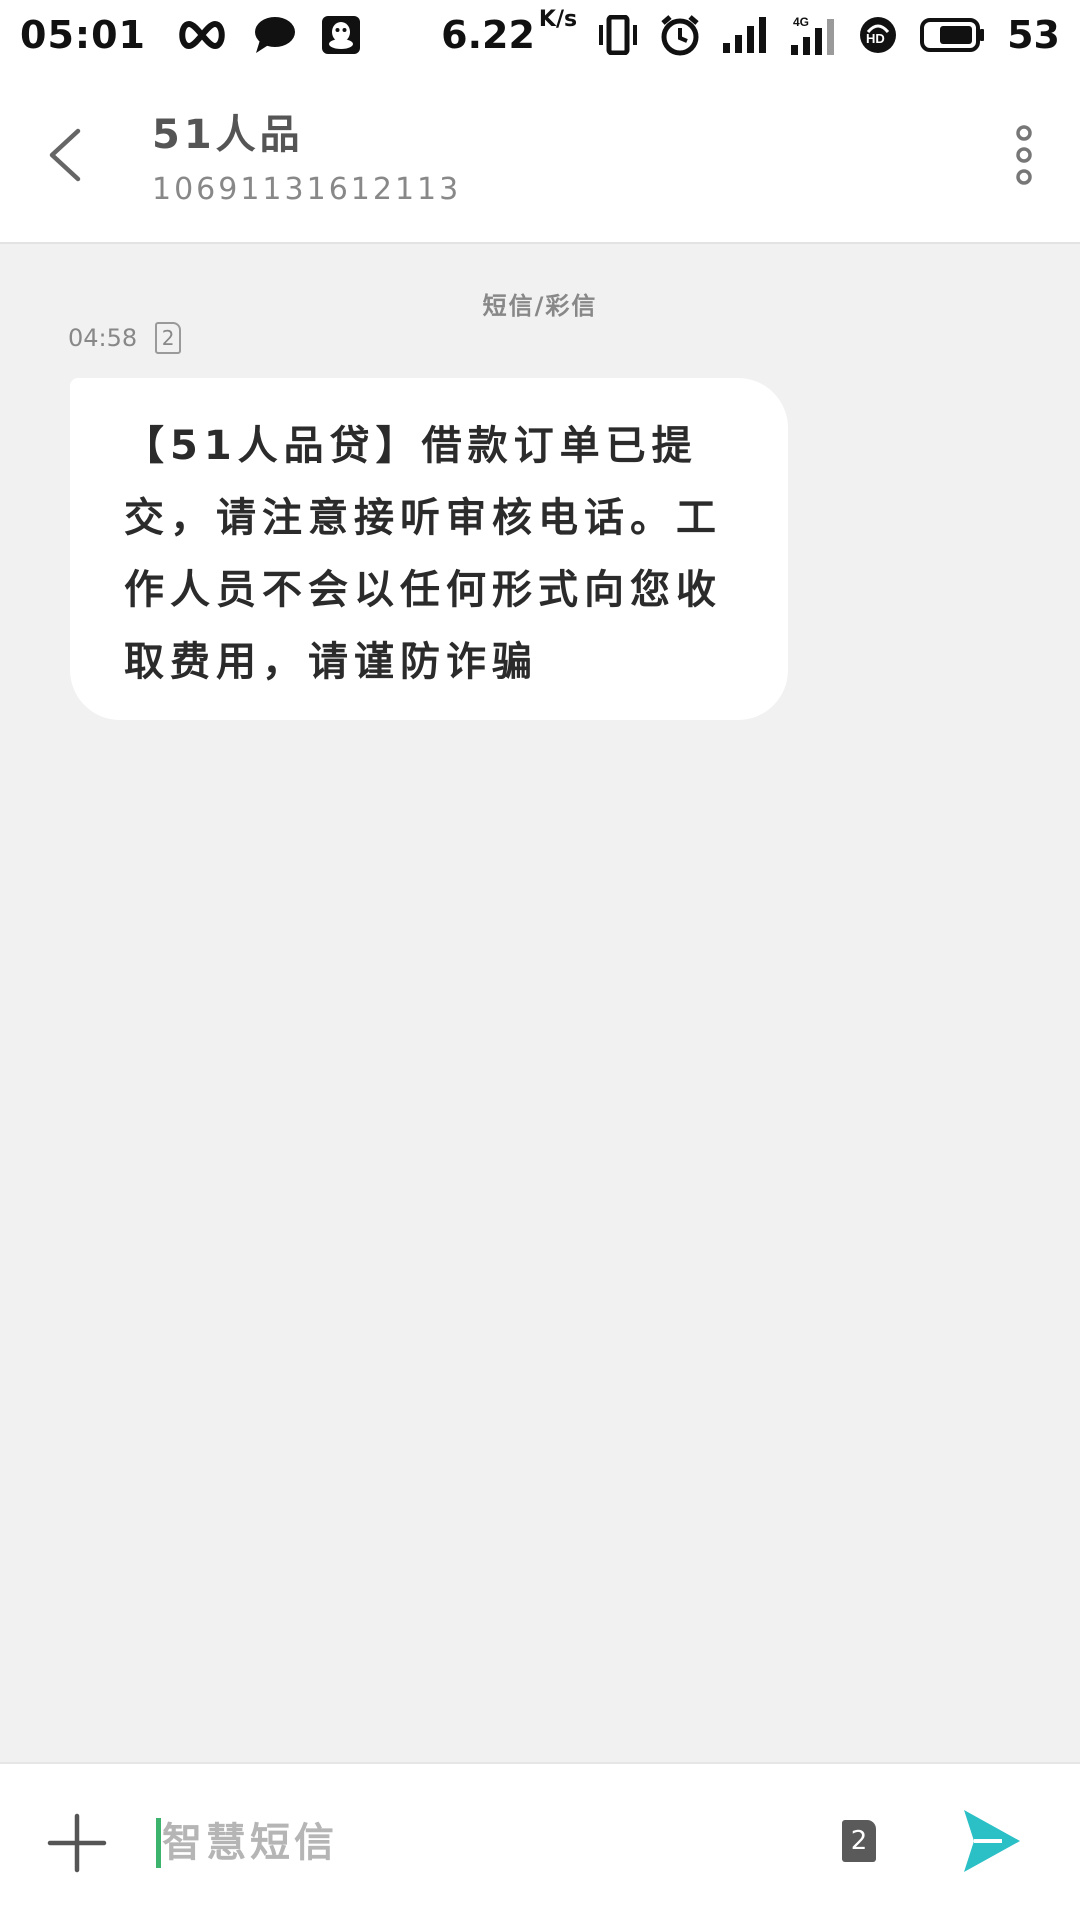  I want to click on sim-select-button: 2, so click(859, 1841).